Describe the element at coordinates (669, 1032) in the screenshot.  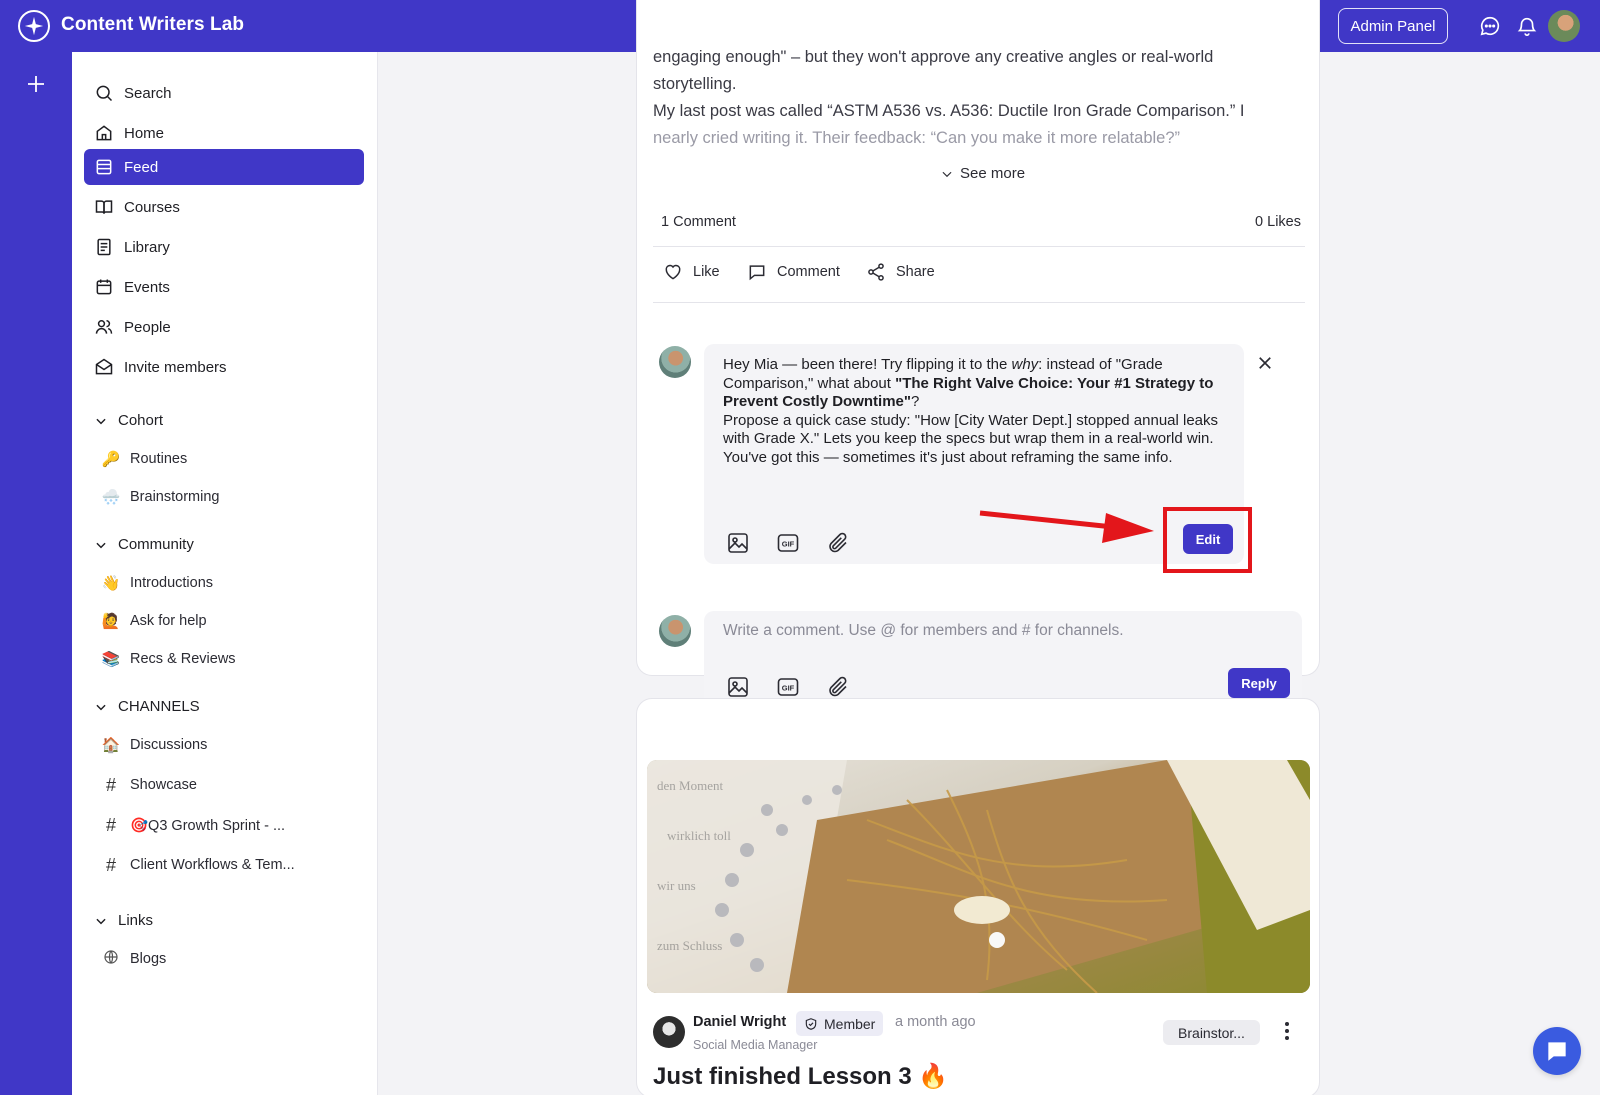
I see `author-avatar` at that location.